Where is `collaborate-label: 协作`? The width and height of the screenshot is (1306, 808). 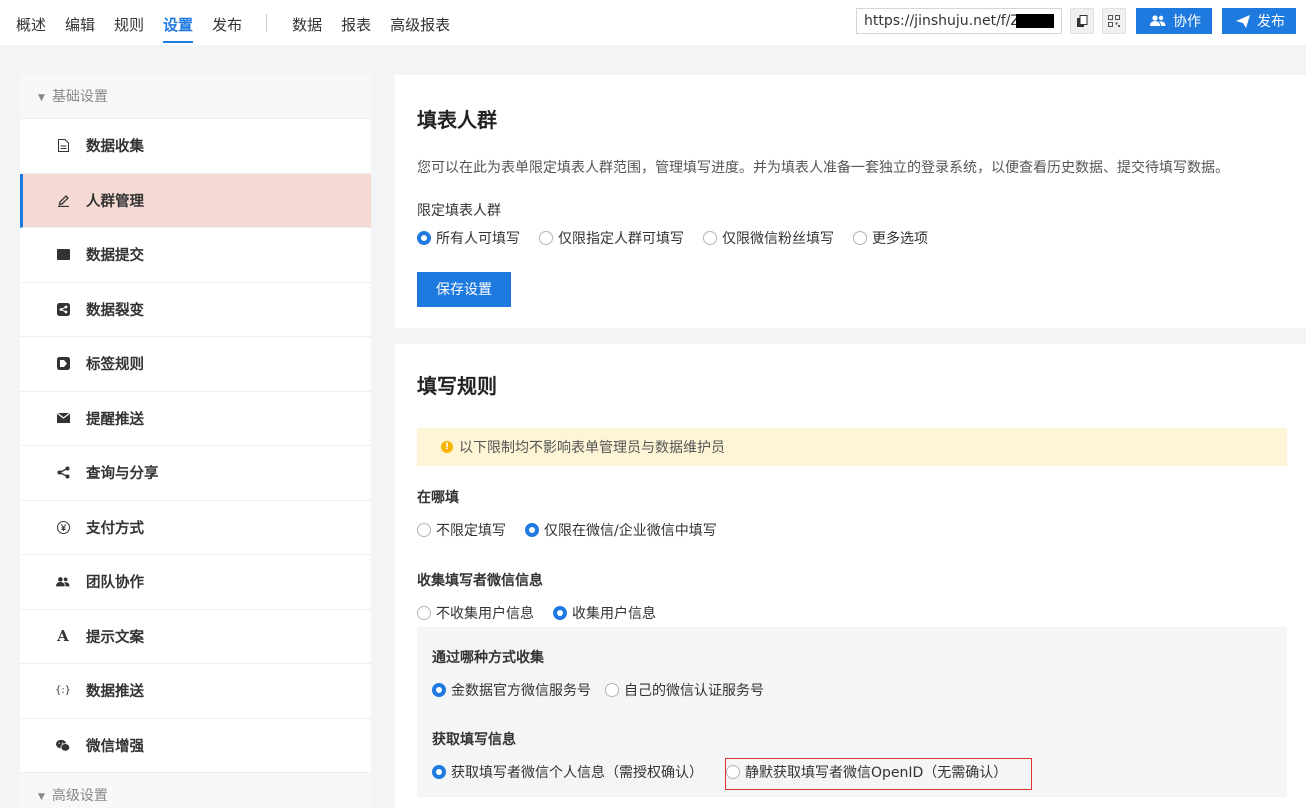 collaborate-label: 协作 is located at coordinates (1187, 22).